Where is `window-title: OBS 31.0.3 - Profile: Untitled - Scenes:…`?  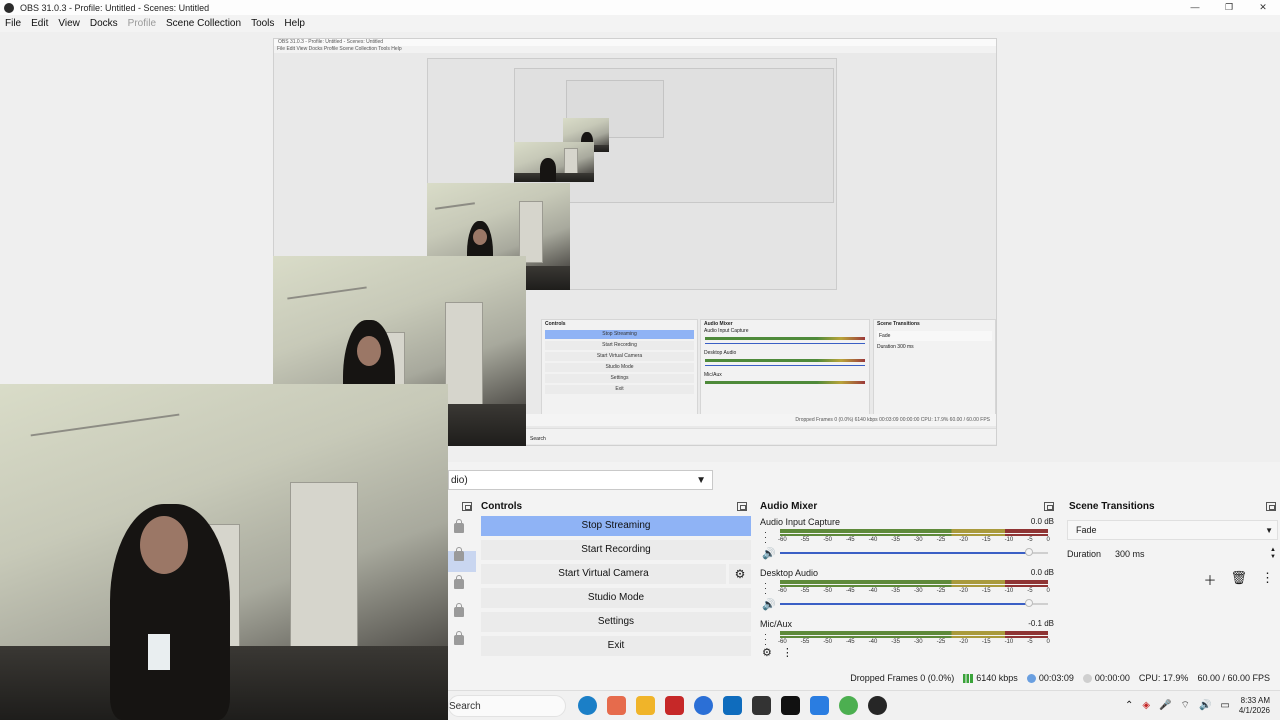 window-title: OBS 31.0.3 - Profile: Untitled - Scenes:… is located at coordinates (115, 7).